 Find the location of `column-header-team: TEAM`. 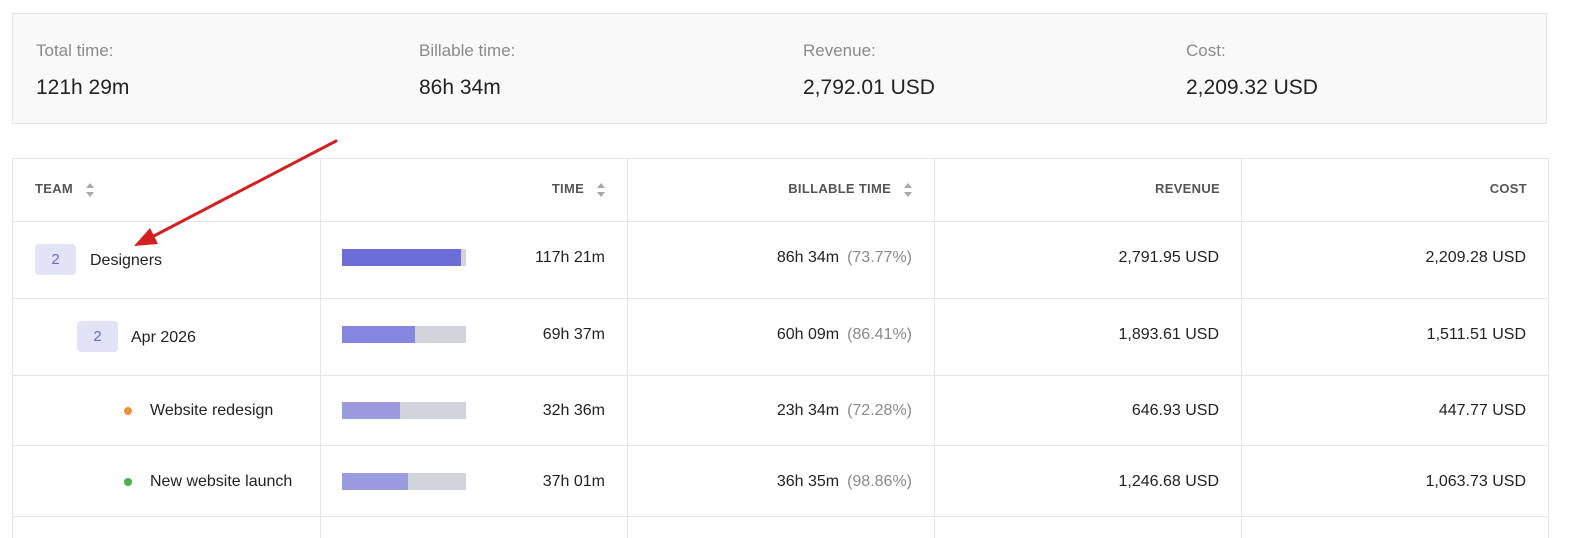

column-header-team: TEAM is located at coordinates (65, 189).